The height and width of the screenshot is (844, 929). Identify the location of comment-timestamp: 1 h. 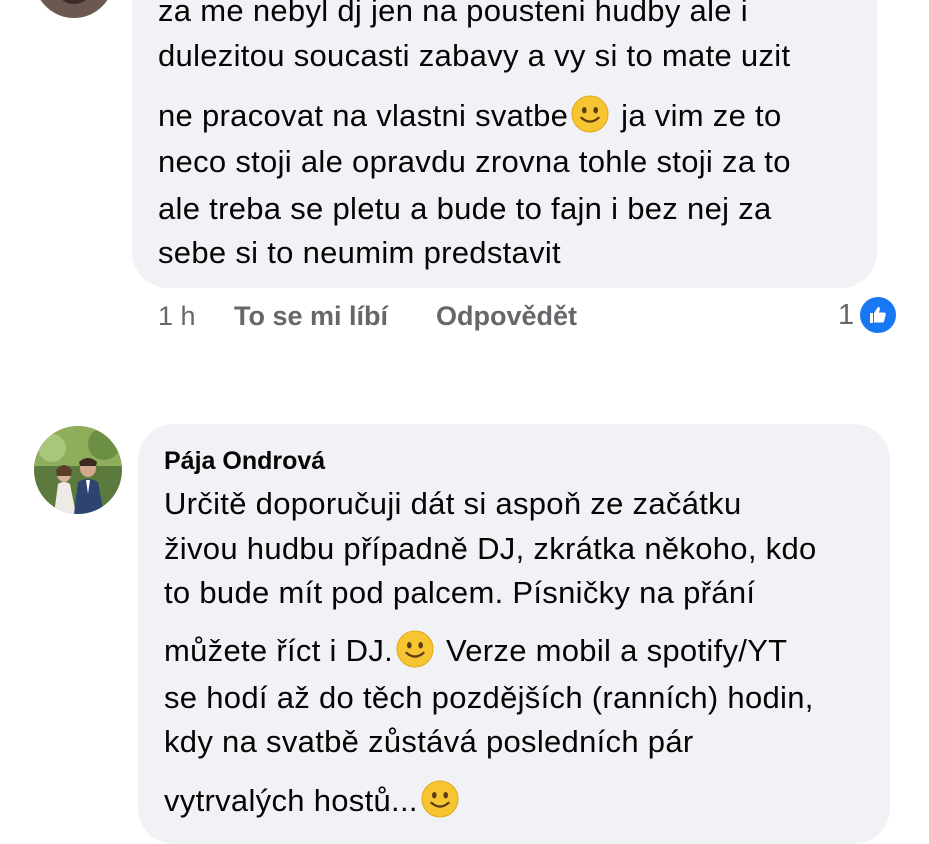
(177, 316).